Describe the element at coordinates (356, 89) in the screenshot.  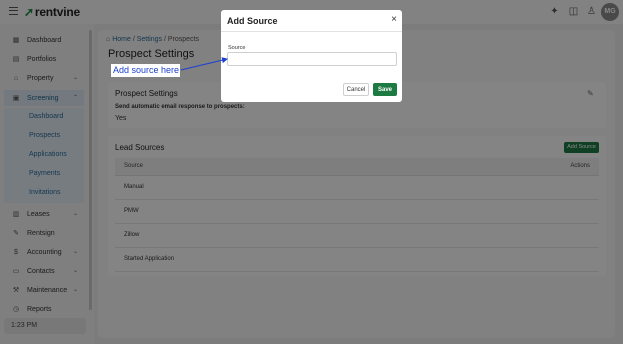
I see `cancel-button: Cancel` at that location.